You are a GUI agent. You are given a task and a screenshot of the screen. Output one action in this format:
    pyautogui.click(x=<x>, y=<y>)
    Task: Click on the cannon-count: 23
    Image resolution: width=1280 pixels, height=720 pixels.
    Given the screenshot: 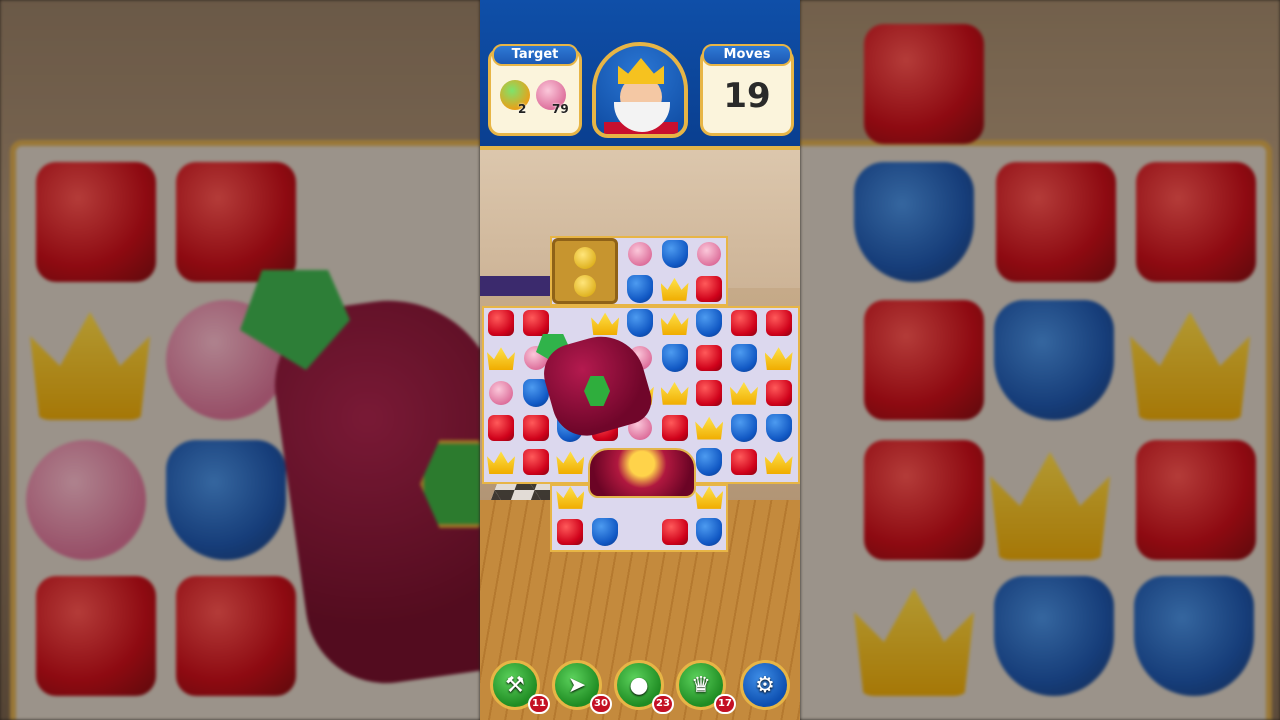 What is the action you would take?
    pyautogui.click(x=663, y=704)
    